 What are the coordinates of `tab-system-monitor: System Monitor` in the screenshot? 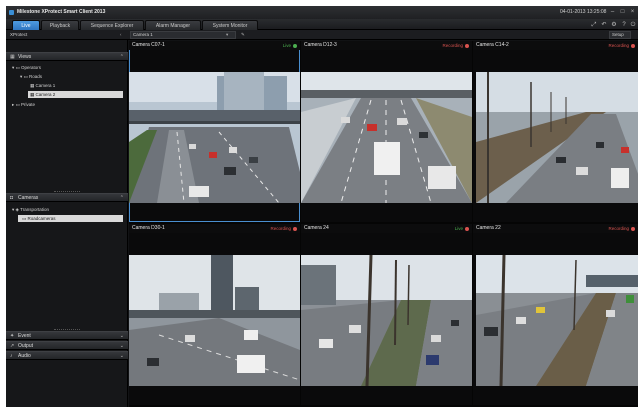 It's located at (230, 25).